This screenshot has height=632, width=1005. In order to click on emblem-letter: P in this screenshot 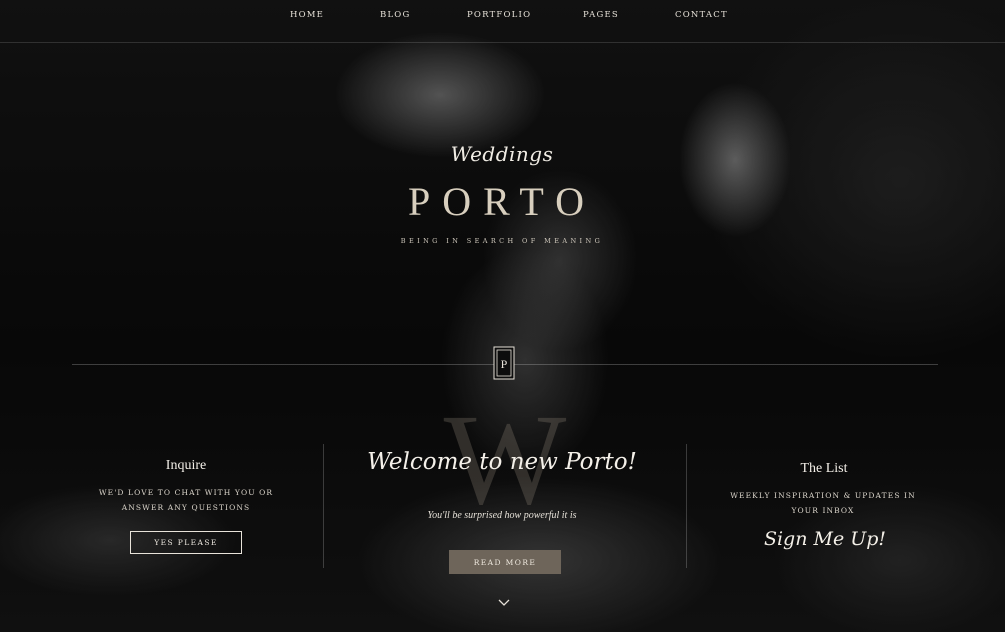, I will do `click(504, 364)`.